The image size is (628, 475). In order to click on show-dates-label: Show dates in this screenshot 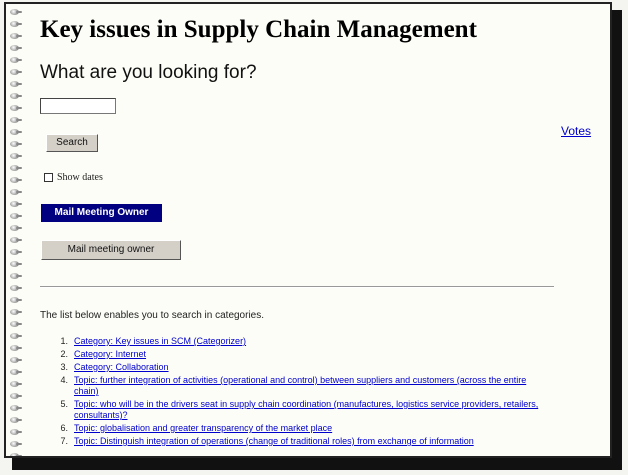, I will do `click(80, 177)`.